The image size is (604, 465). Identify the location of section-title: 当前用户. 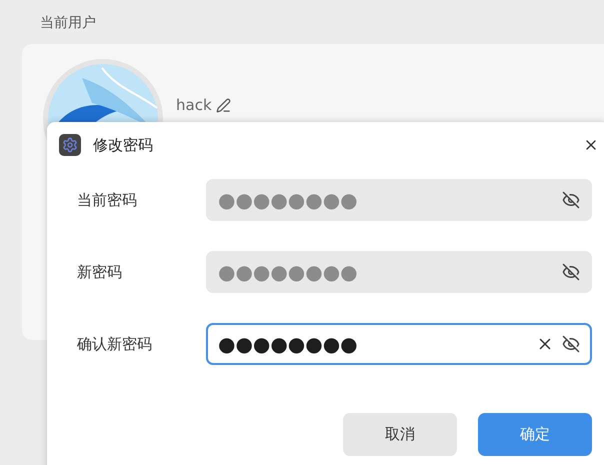
(68, 23).